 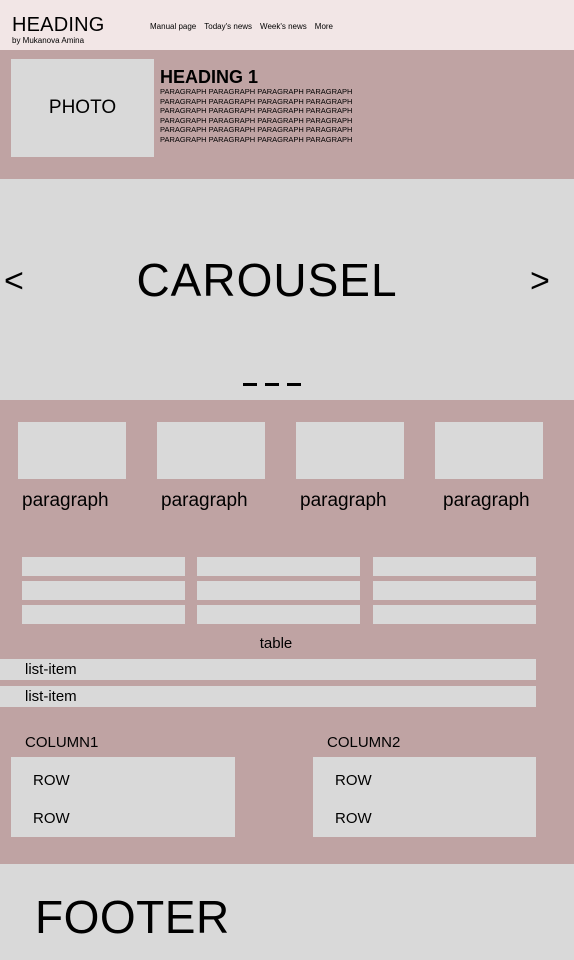 What do you see at coordinates (228, 27) in the screenshot?
I see `nav-link-todays-news: Today's news` at bounding box center [228, 27].